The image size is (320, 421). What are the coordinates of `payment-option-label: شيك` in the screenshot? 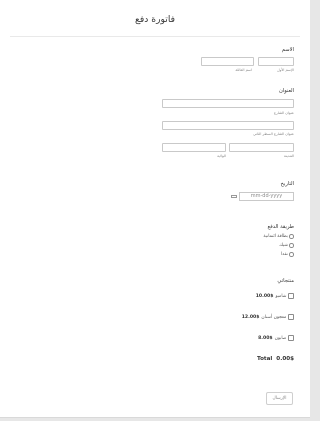 It's located at (283, 245).